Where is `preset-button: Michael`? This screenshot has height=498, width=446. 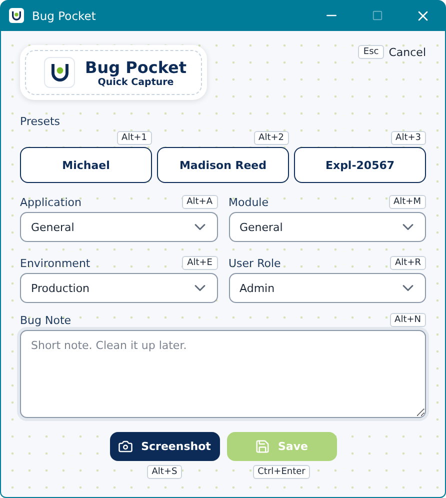 preset-button: Michael is located at coordinates (86, 165).